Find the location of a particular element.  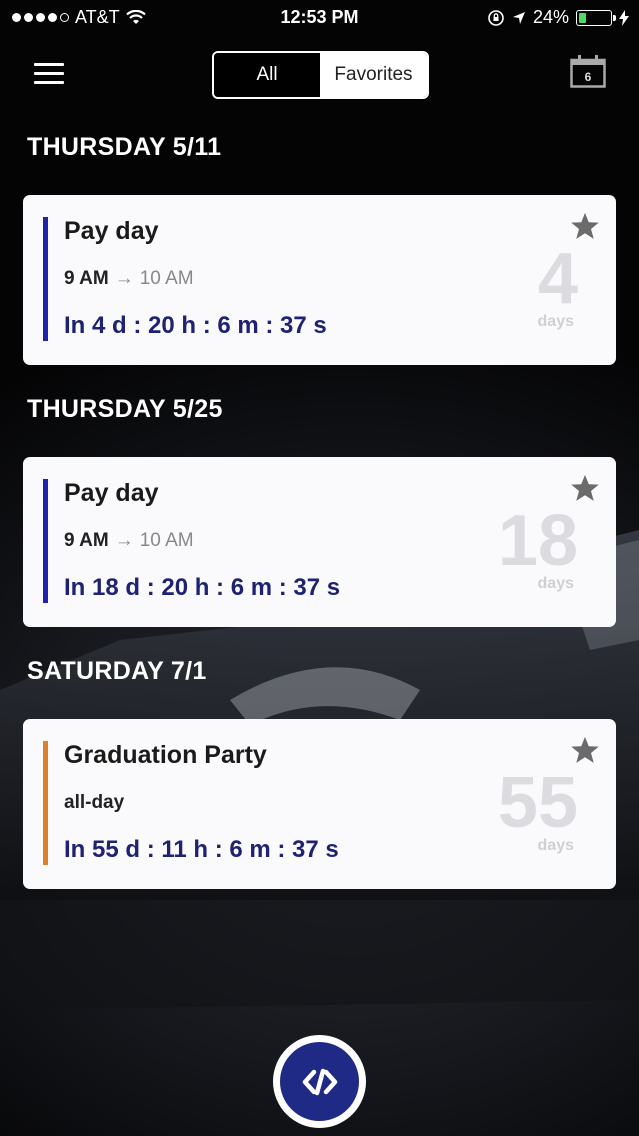

all-day-label: all-day is located at coordinates (94, 802).